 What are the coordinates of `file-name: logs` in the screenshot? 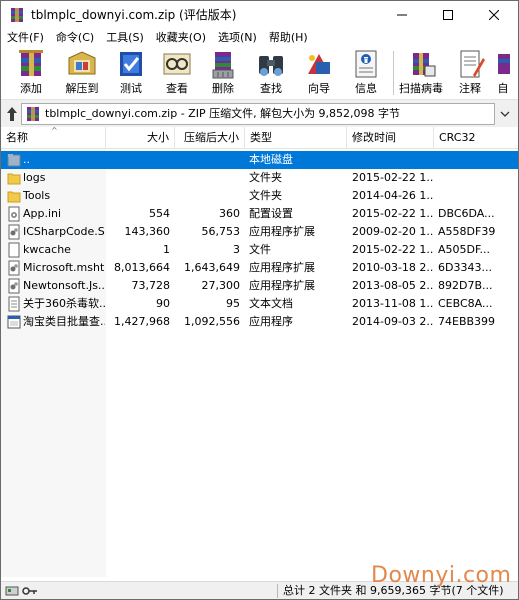 It's located at (34, 177).